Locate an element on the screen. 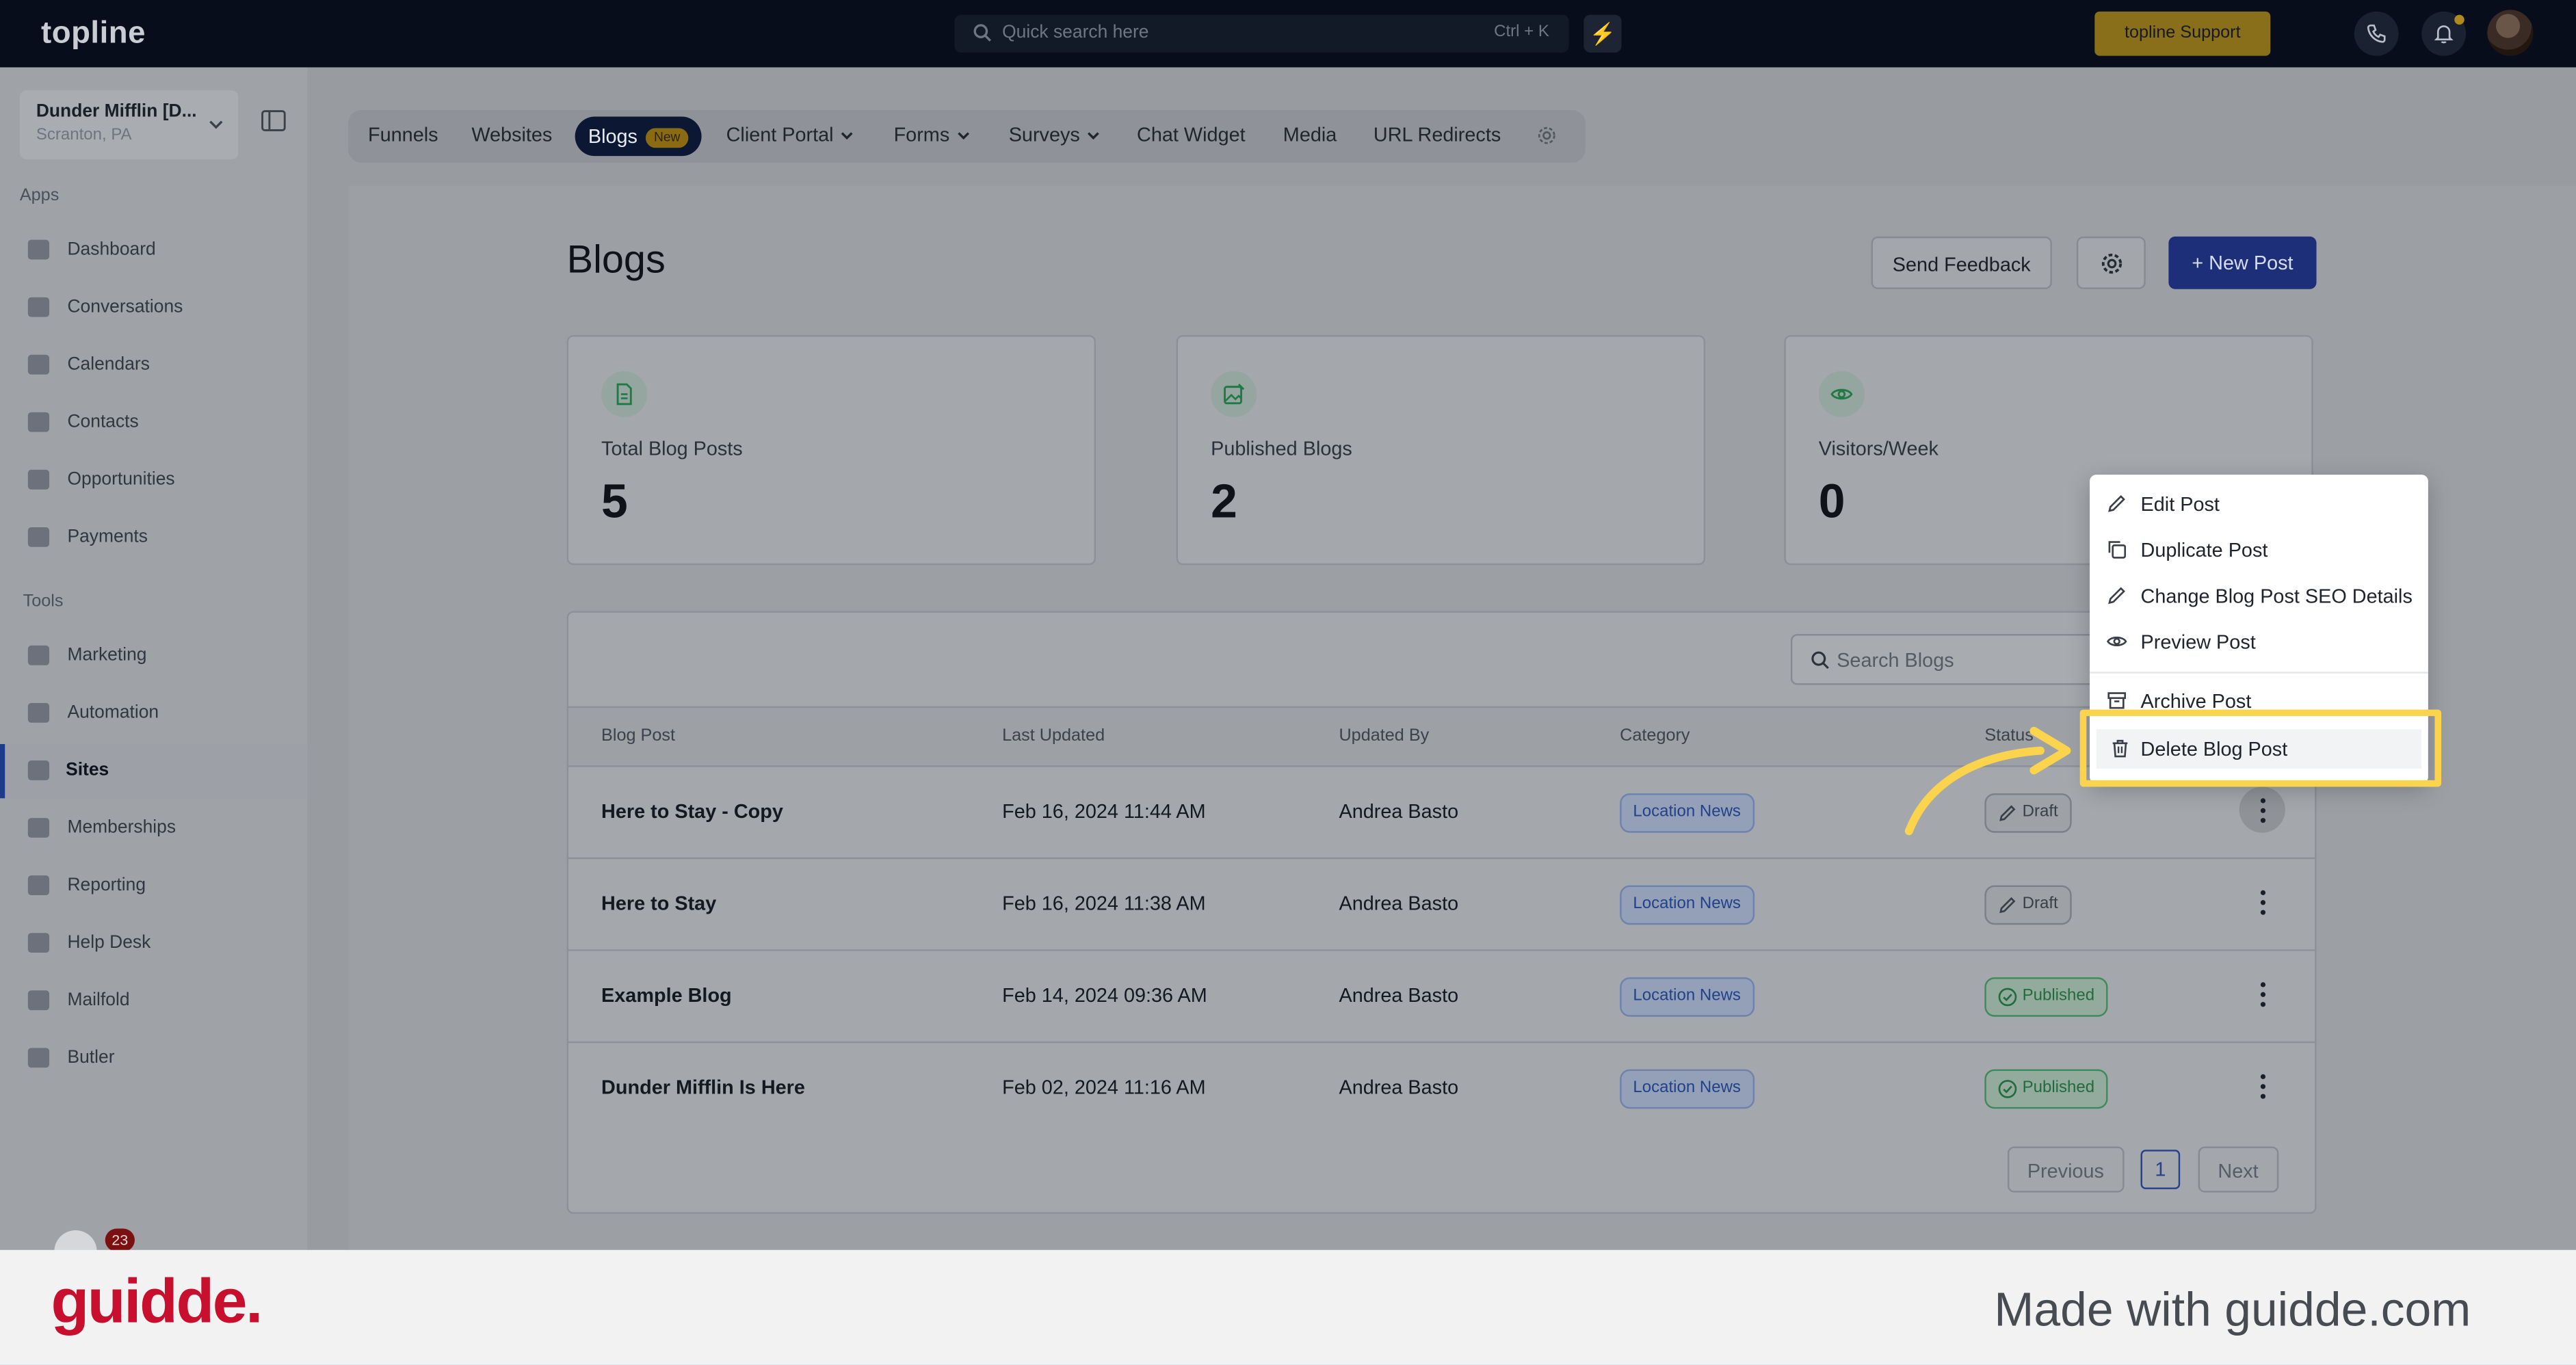  sidebar-item-payments: Payments is located at coordinates (153, 538).